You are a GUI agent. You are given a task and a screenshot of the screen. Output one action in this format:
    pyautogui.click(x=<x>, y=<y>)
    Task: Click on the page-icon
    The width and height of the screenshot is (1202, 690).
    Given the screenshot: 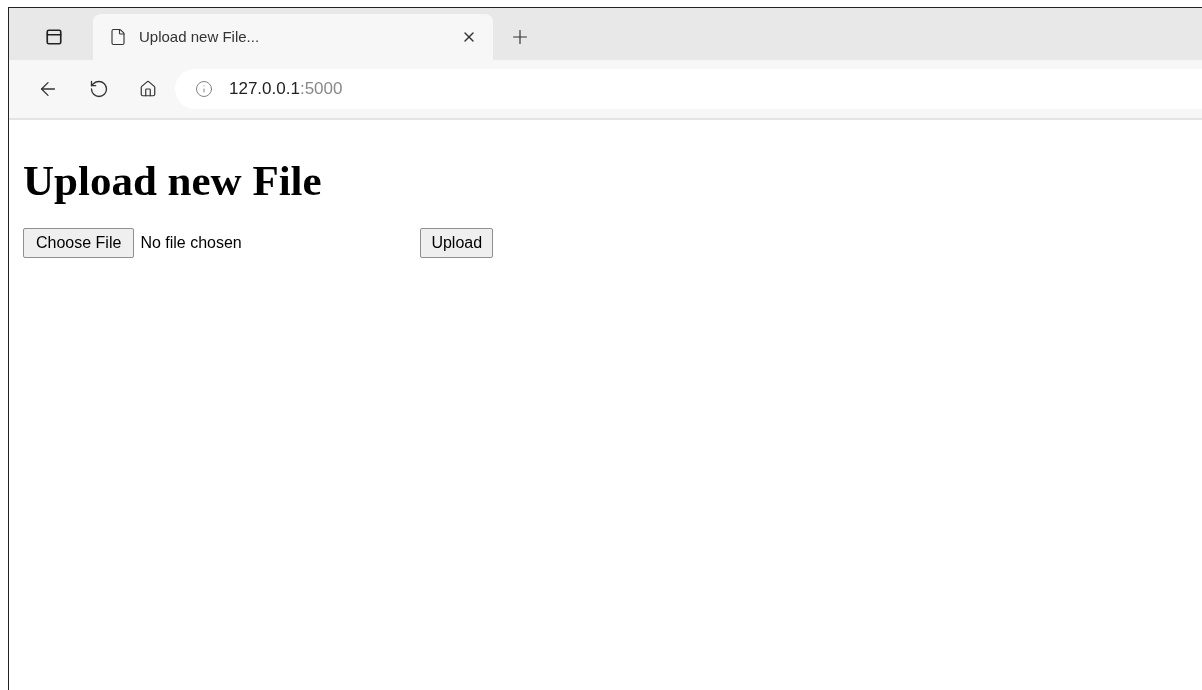 What is the action you would take?
    pyautogui.click(x=118, y=37)
    